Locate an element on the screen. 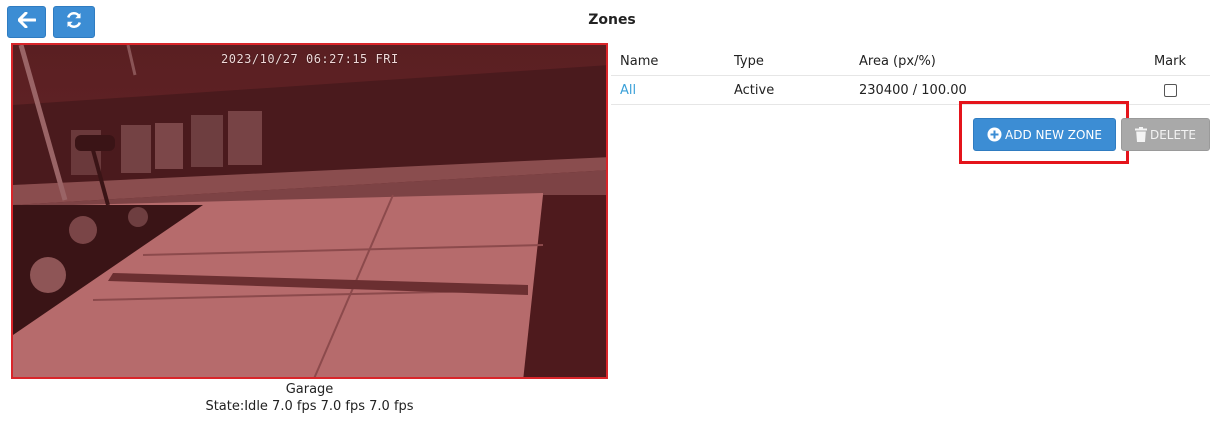  plus-circle-icon is located at coordinates (994, 134).